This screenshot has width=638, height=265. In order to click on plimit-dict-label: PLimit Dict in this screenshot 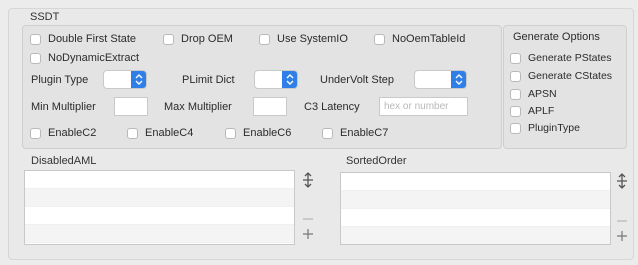, I will do `click(208, 80)`.